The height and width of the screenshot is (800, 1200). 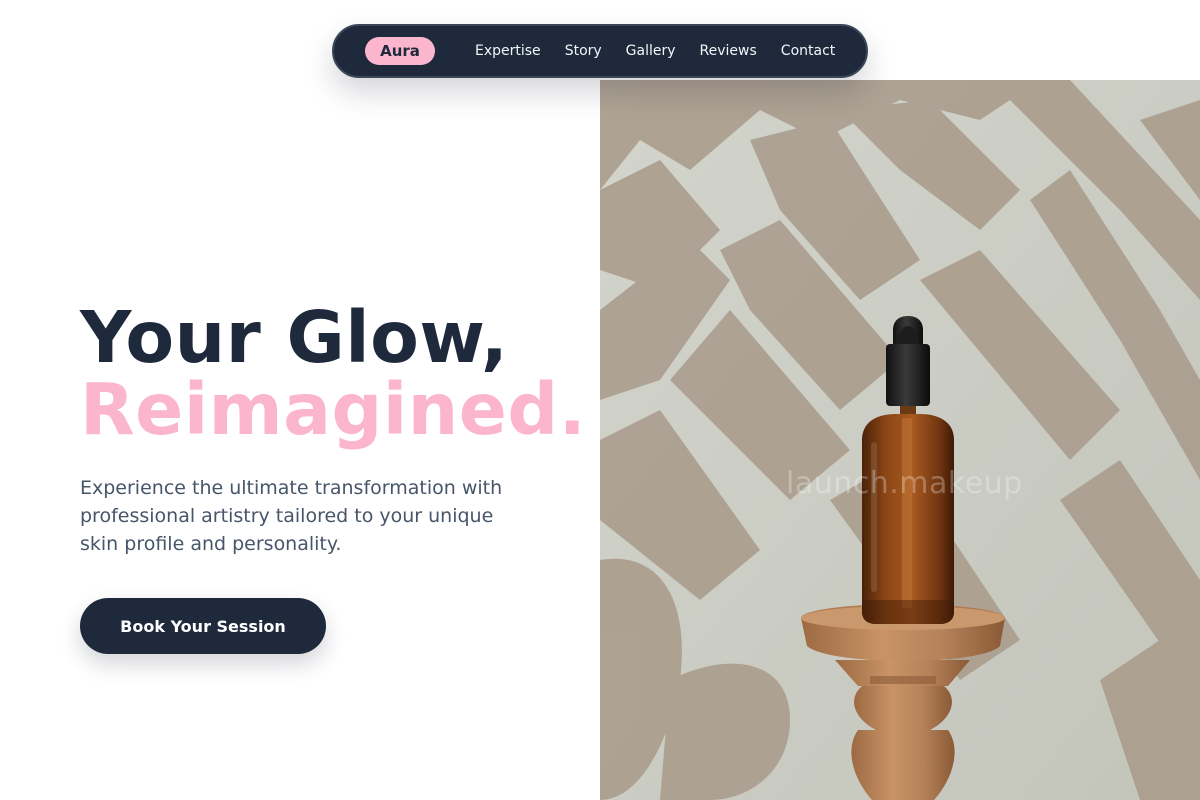 I want to click on hero-title-line-2: Reimagined., so click(x=333, y=409).